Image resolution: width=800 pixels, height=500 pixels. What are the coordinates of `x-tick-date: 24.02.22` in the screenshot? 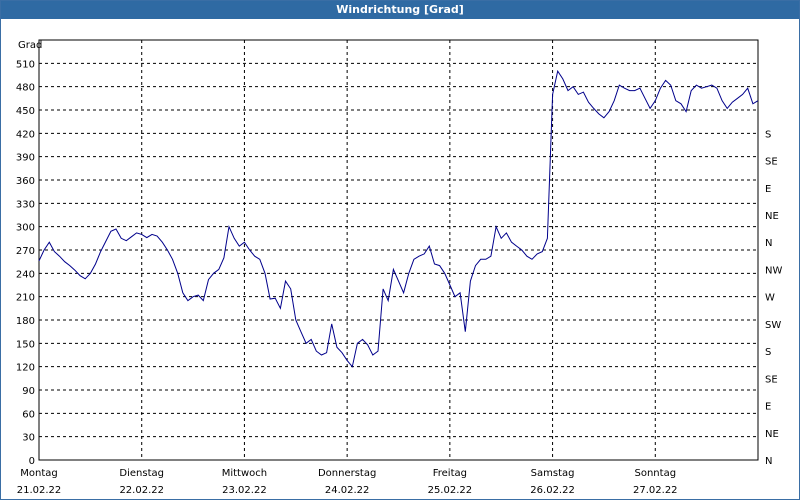 It's located at (347, 490).